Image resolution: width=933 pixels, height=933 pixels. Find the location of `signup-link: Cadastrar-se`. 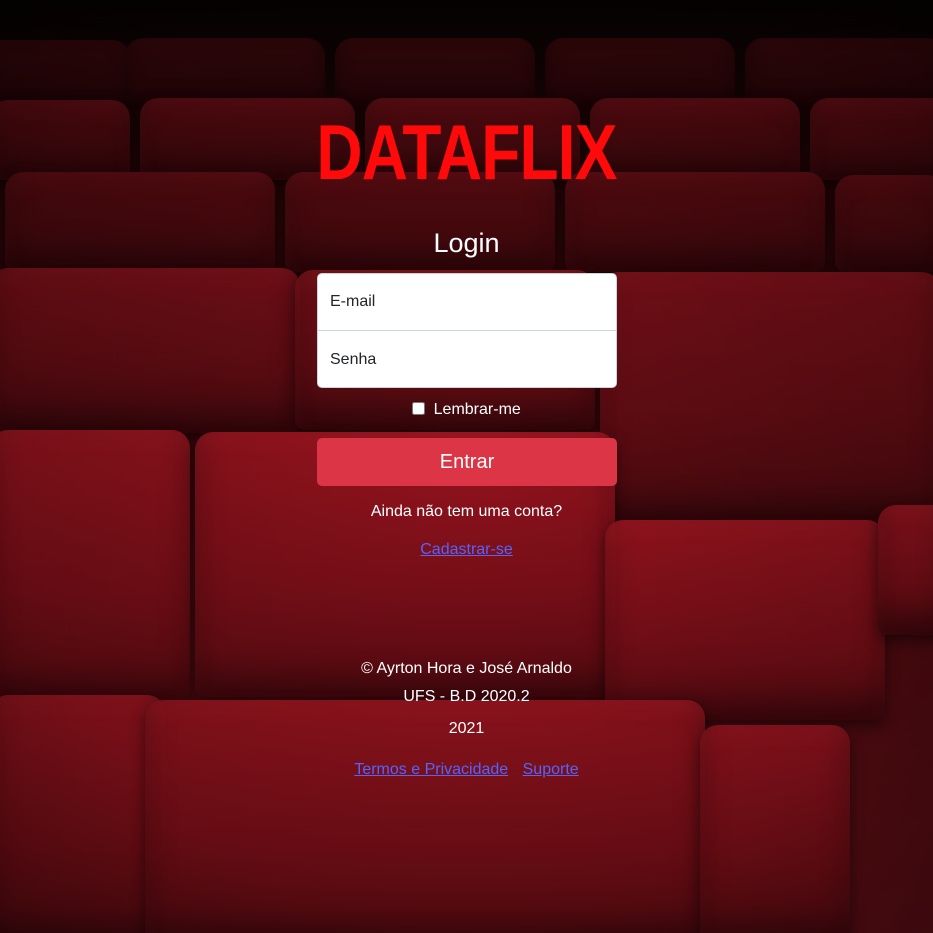

signup-link: Cadastrar-se is located at coordinates (466, 549).